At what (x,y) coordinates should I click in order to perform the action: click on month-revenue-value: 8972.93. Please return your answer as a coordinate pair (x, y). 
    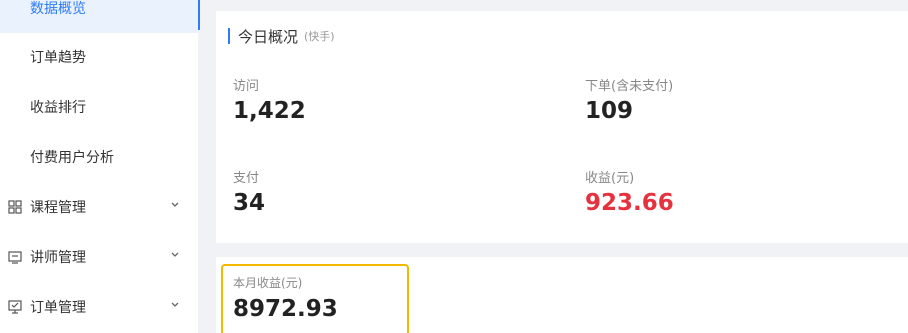
    Looking at the image, I should click on (285, 309).